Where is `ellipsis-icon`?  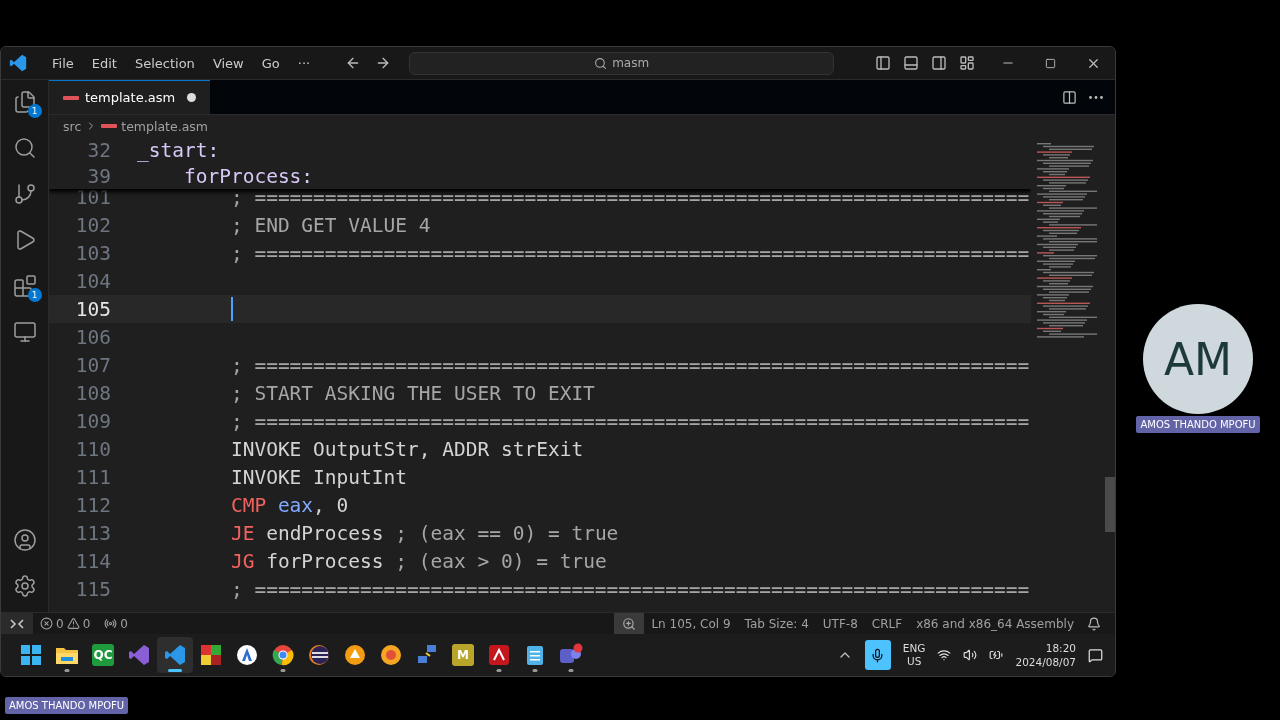 ellipsis-icon is located at coordinates (1096, 97).